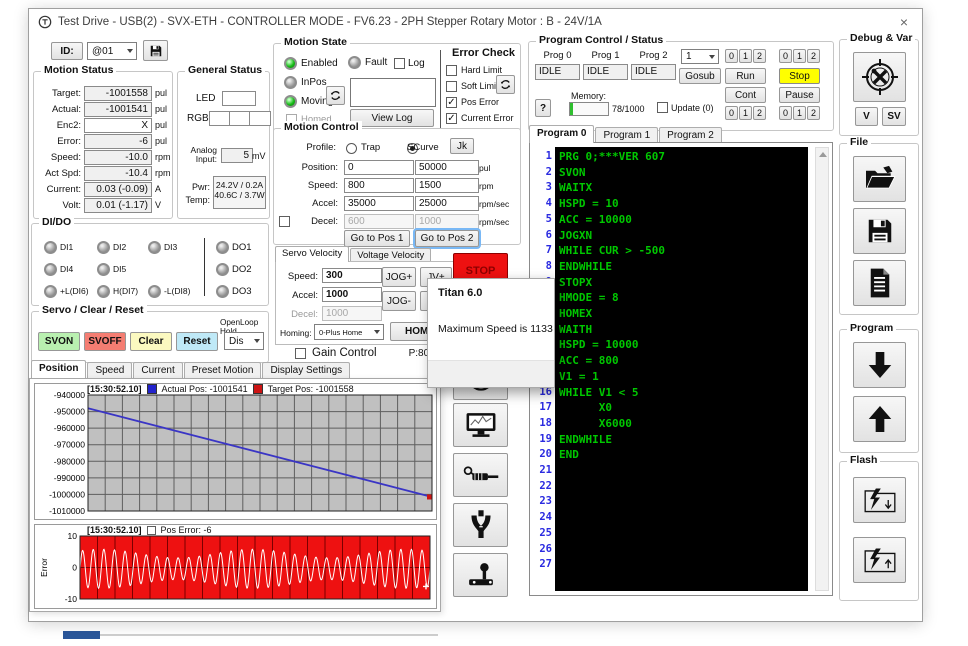  I want to click on velocity-tab-servo-velocity: Servo Velocity, so click(312, 254).